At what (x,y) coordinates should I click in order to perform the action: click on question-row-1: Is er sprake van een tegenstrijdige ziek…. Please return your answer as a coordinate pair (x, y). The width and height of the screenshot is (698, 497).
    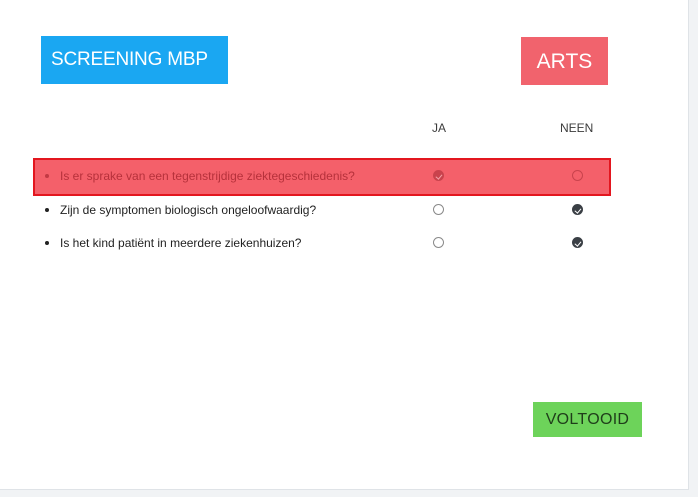
    Looking at the image, I should click on (322, 177).